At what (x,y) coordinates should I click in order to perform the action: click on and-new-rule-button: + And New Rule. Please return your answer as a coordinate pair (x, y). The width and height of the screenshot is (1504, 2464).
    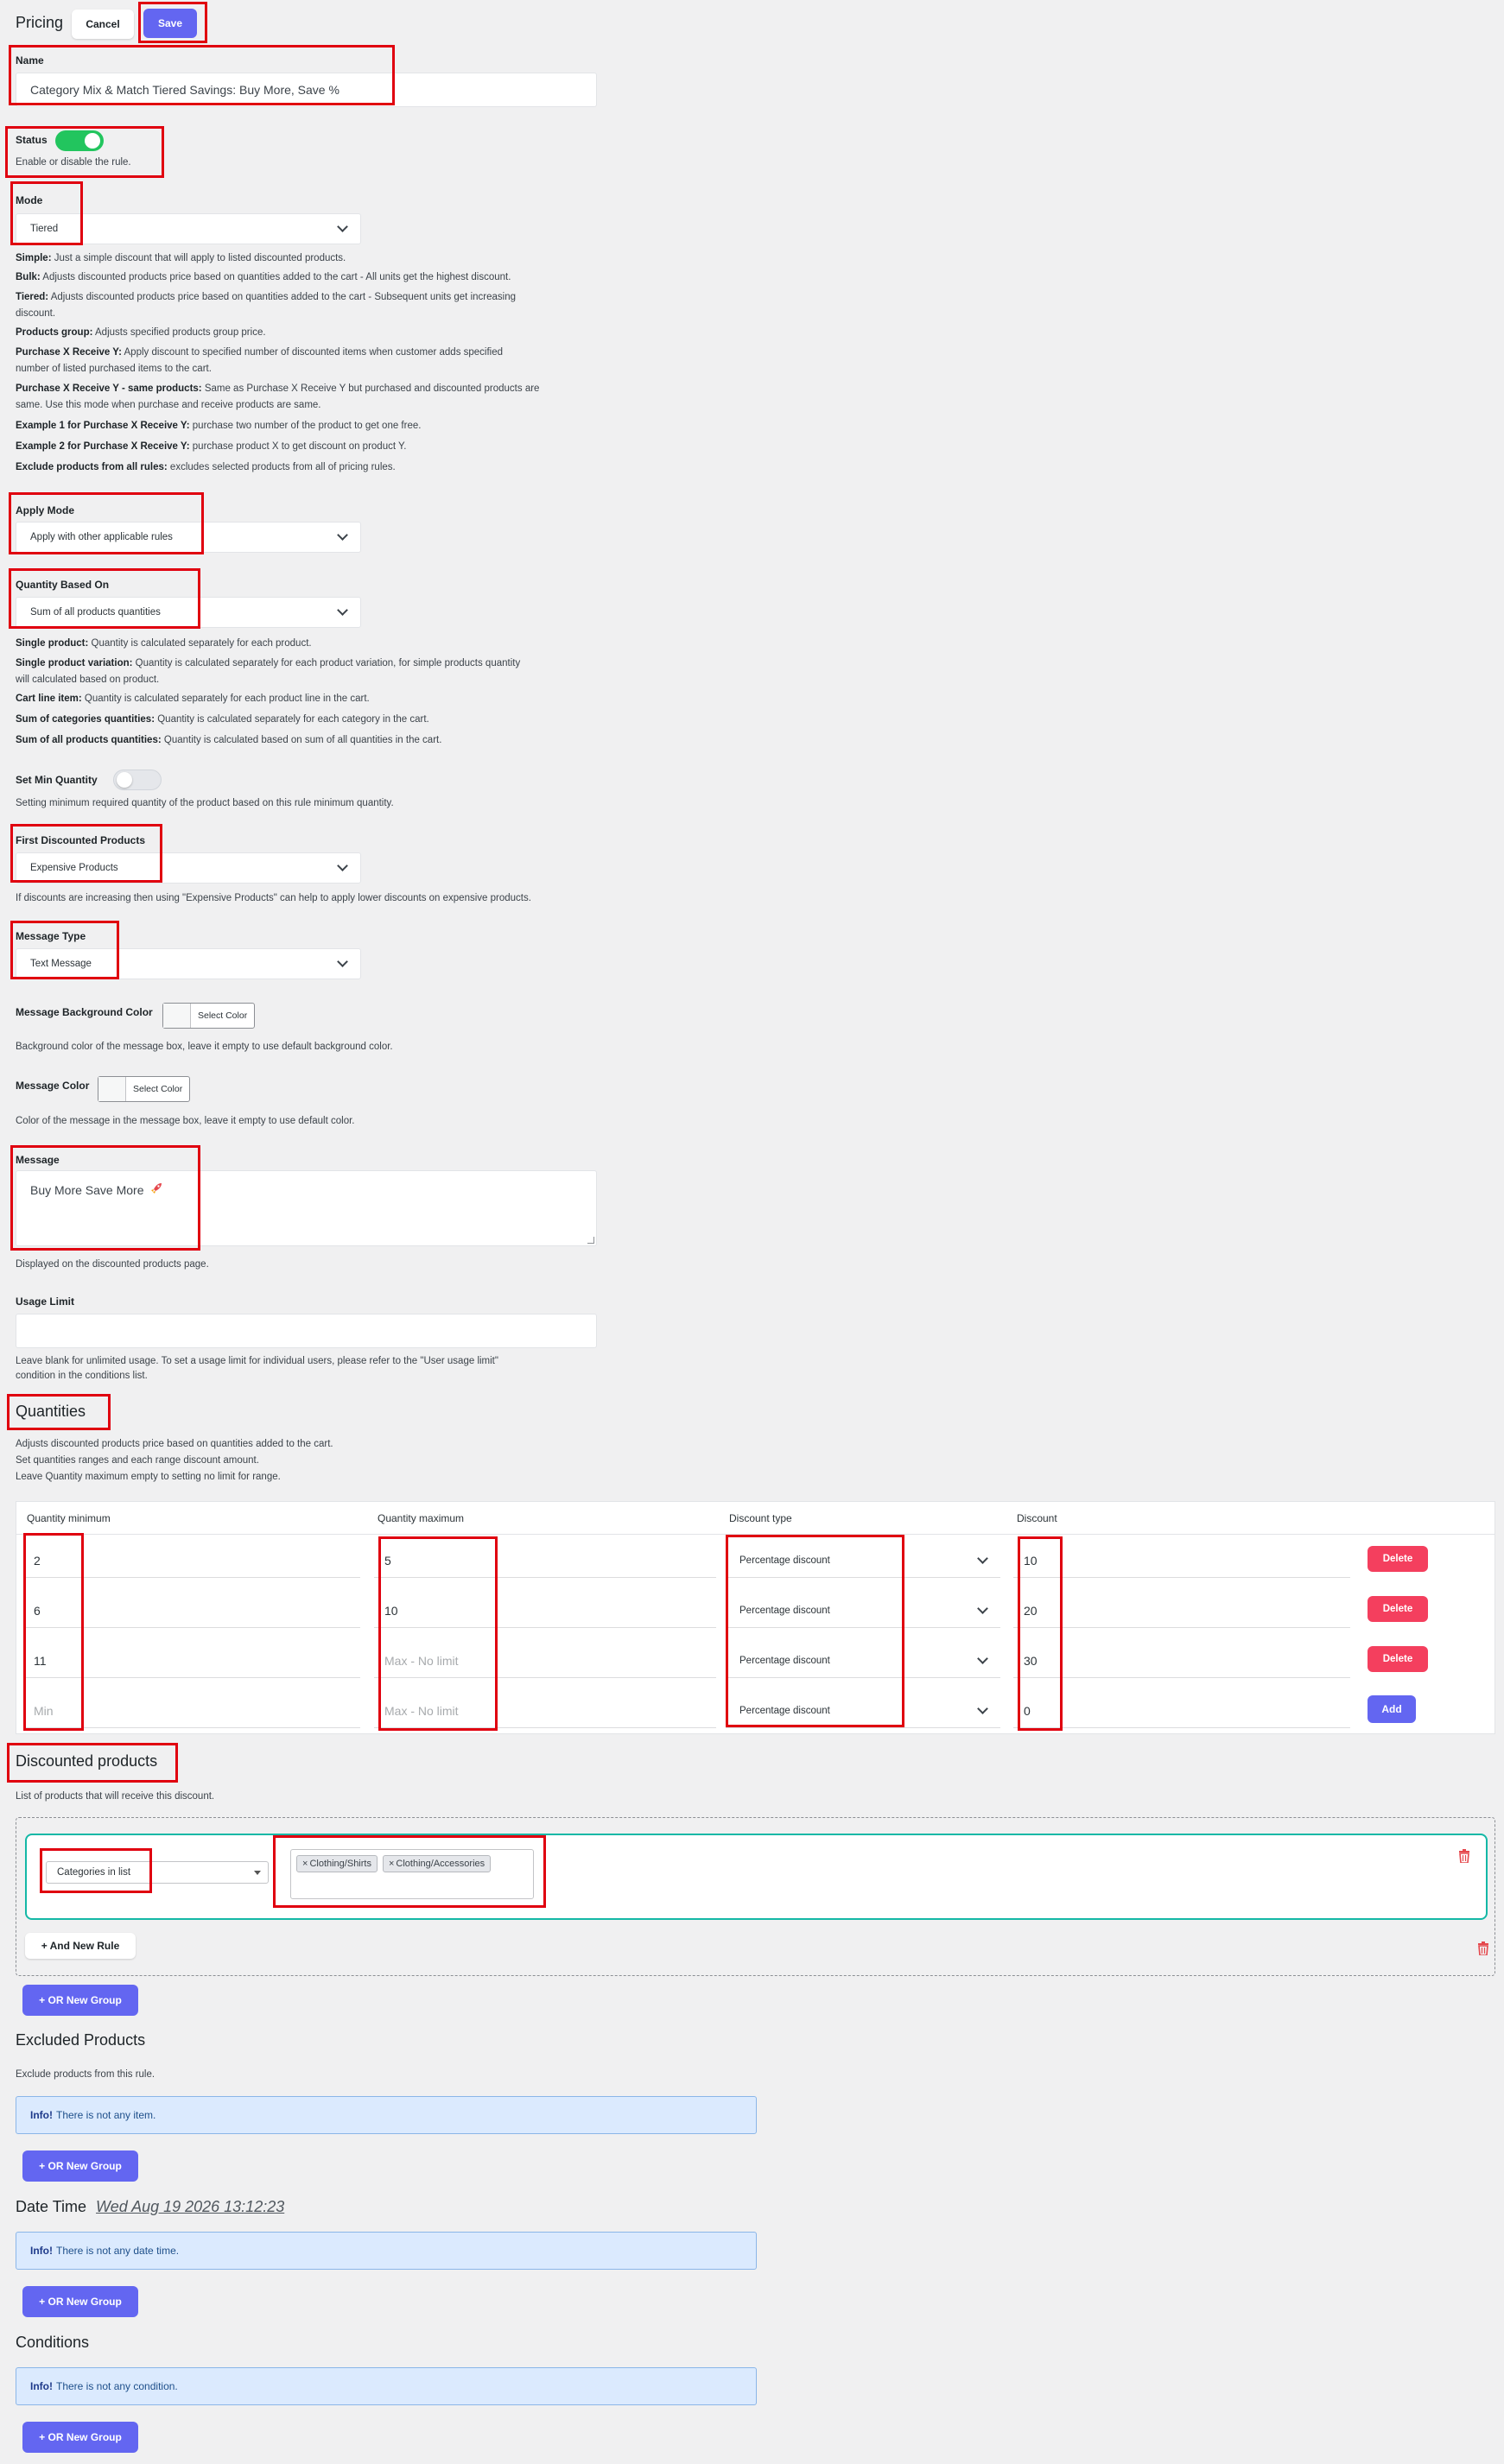
    Looking at the image, I should click on (80, 1946).